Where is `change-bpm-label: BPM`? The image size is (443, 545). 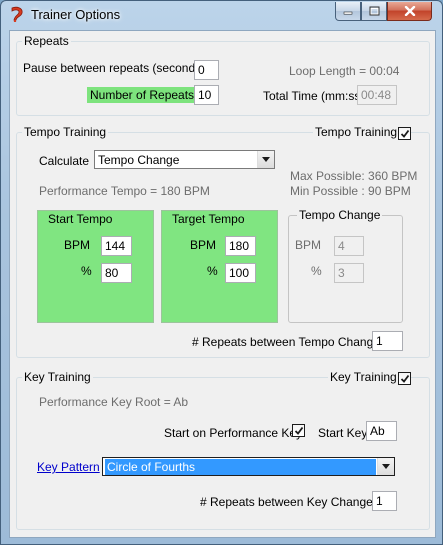
change-bpm-label: BPM is located at coordinates (308, 245).